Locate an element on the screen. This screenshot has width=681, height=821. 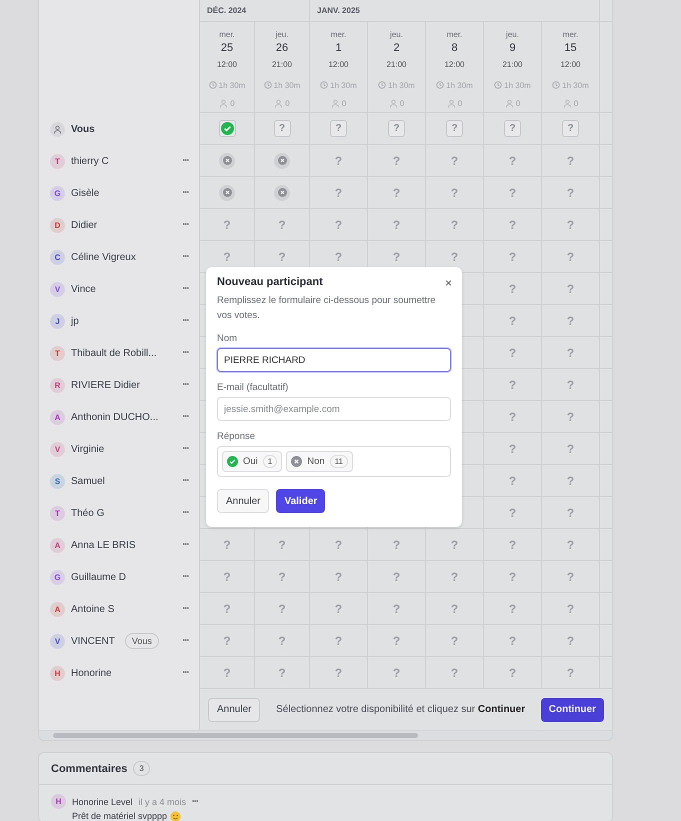
comments-title: Commentaires is located at coordinates (89, 768).